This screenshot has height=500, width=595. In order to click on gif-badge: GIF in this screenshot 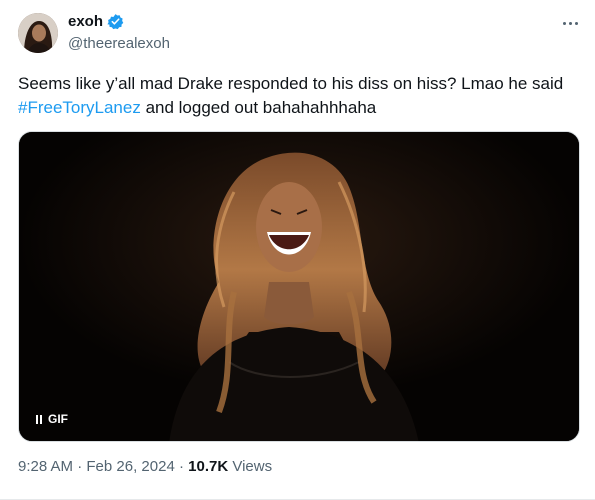, I will do `click(52, 419)`.